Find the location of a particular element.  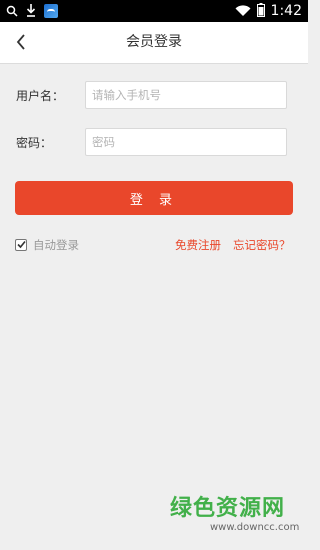

password-row: 密码： is located at coordinates (154, 143).